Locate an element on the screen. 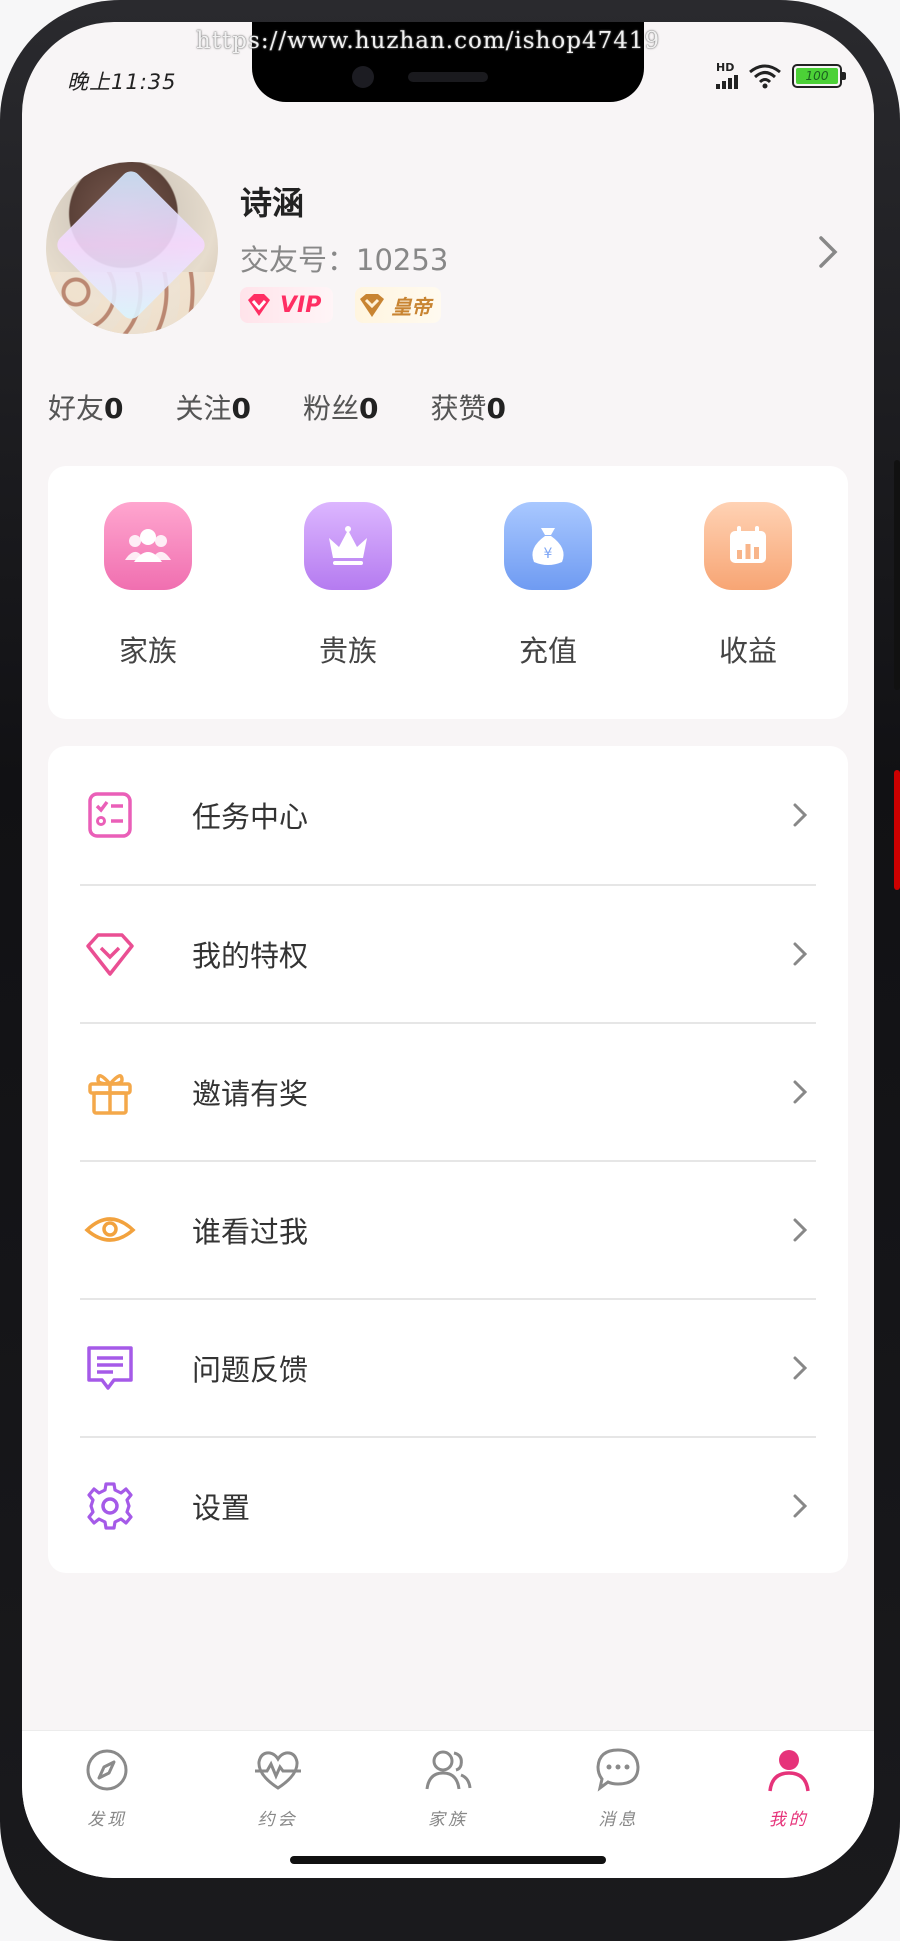 This screenshot has height=1941, width=900. quick-action-label: 充值 is located at coordinates (547, 651).